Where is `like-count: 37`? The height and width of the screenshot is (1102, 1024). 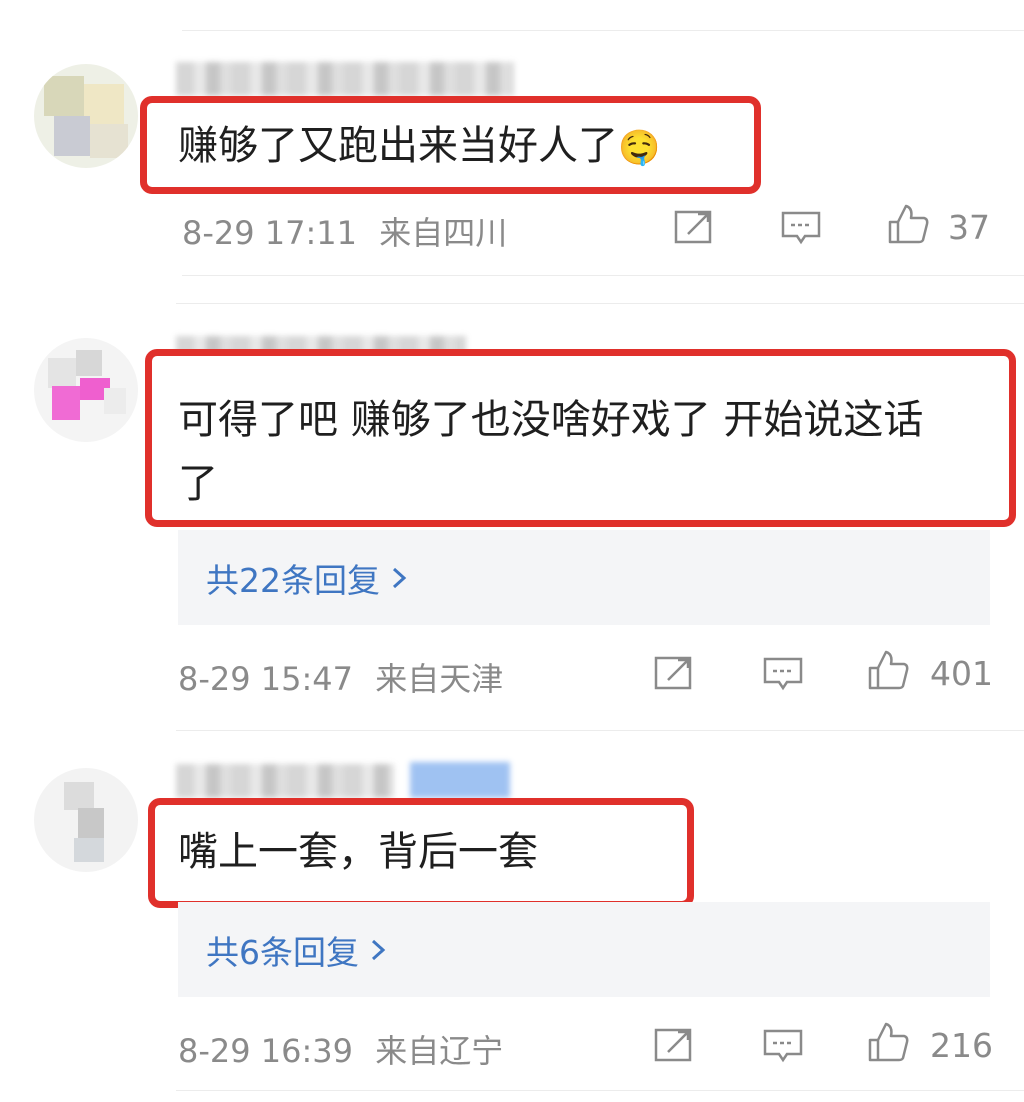 like-count: 37 is located at coordinates (969, 227).